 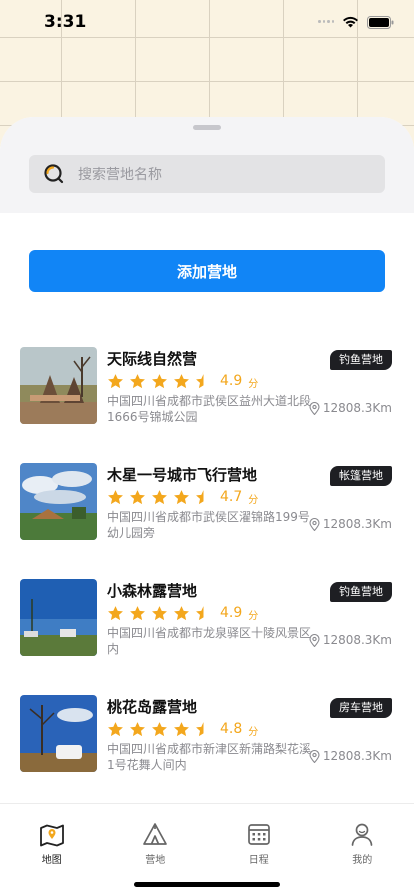 What do you see at coordinates (258, 860) in the screenshot?
I see `tab-label: 日程` at bounding box center [258, 860].